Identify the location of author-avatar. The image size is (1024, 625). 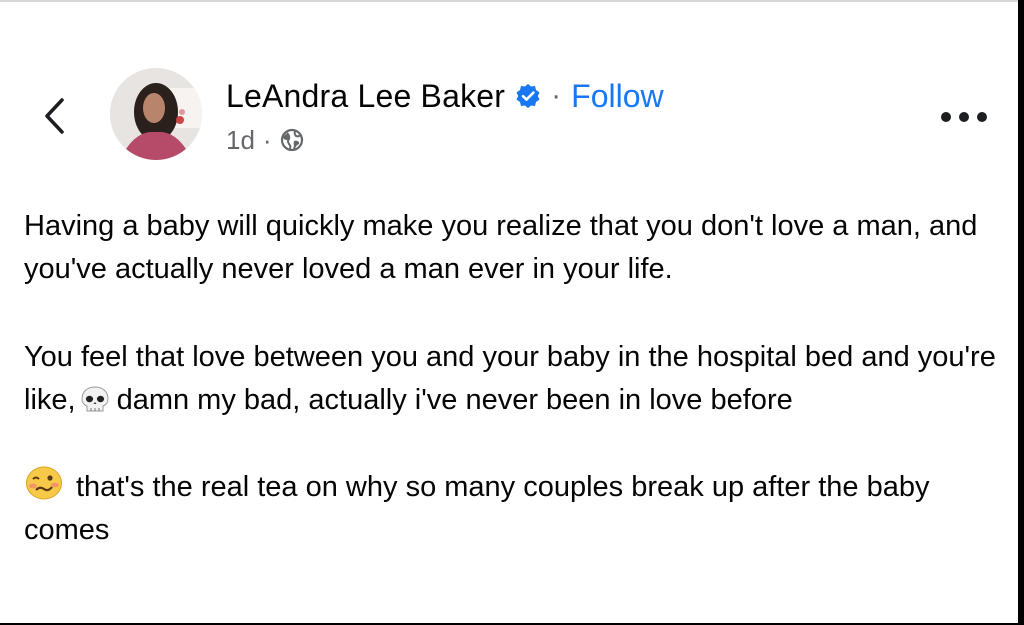
(156, 114).